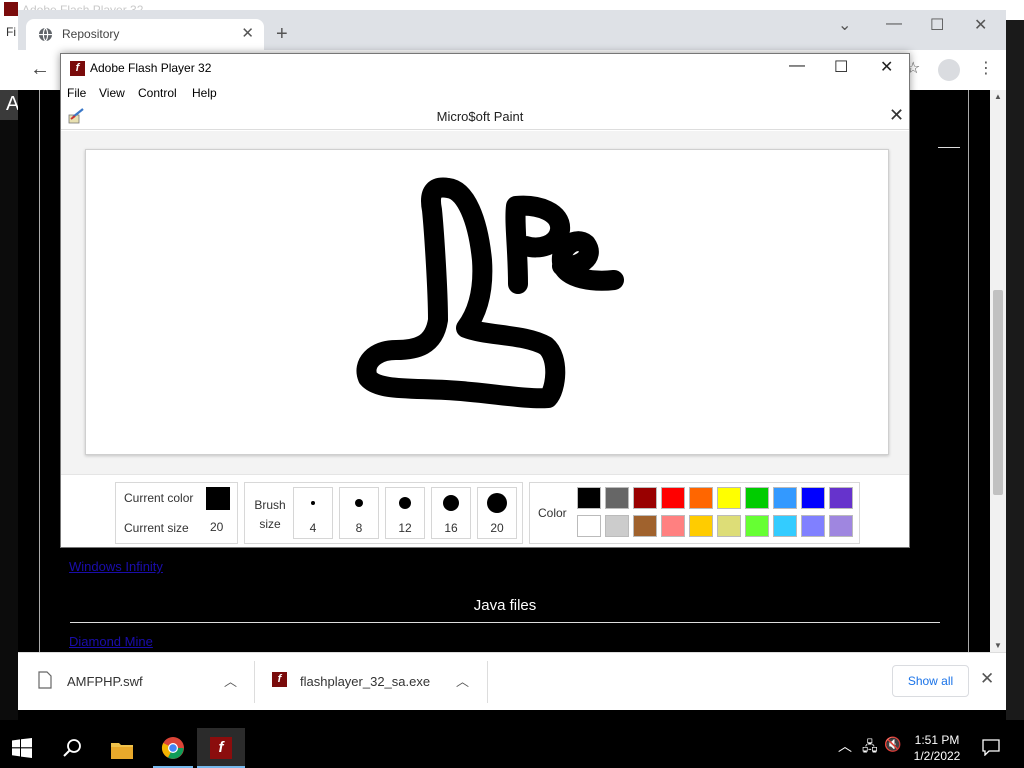 This screenshot has height=768, width=1024. What do you see at coordinates (892, 744) in the screenshot?
I see `volume-muted-icon: 🔇` at bounding box center [892, 744].